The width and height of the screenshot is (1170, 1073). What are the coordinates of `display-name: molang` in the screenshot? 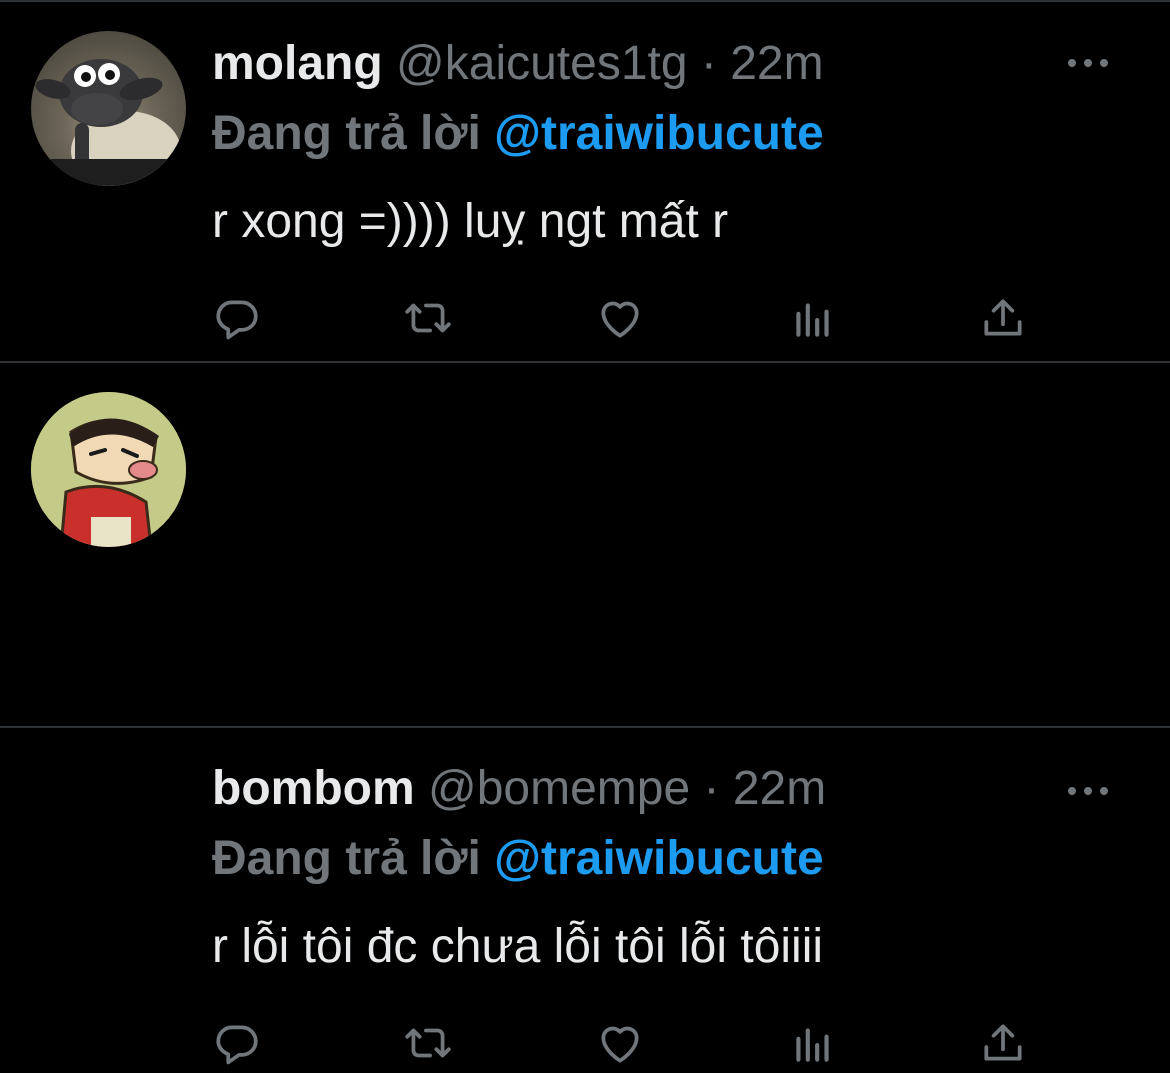 It's located at (297, 63).